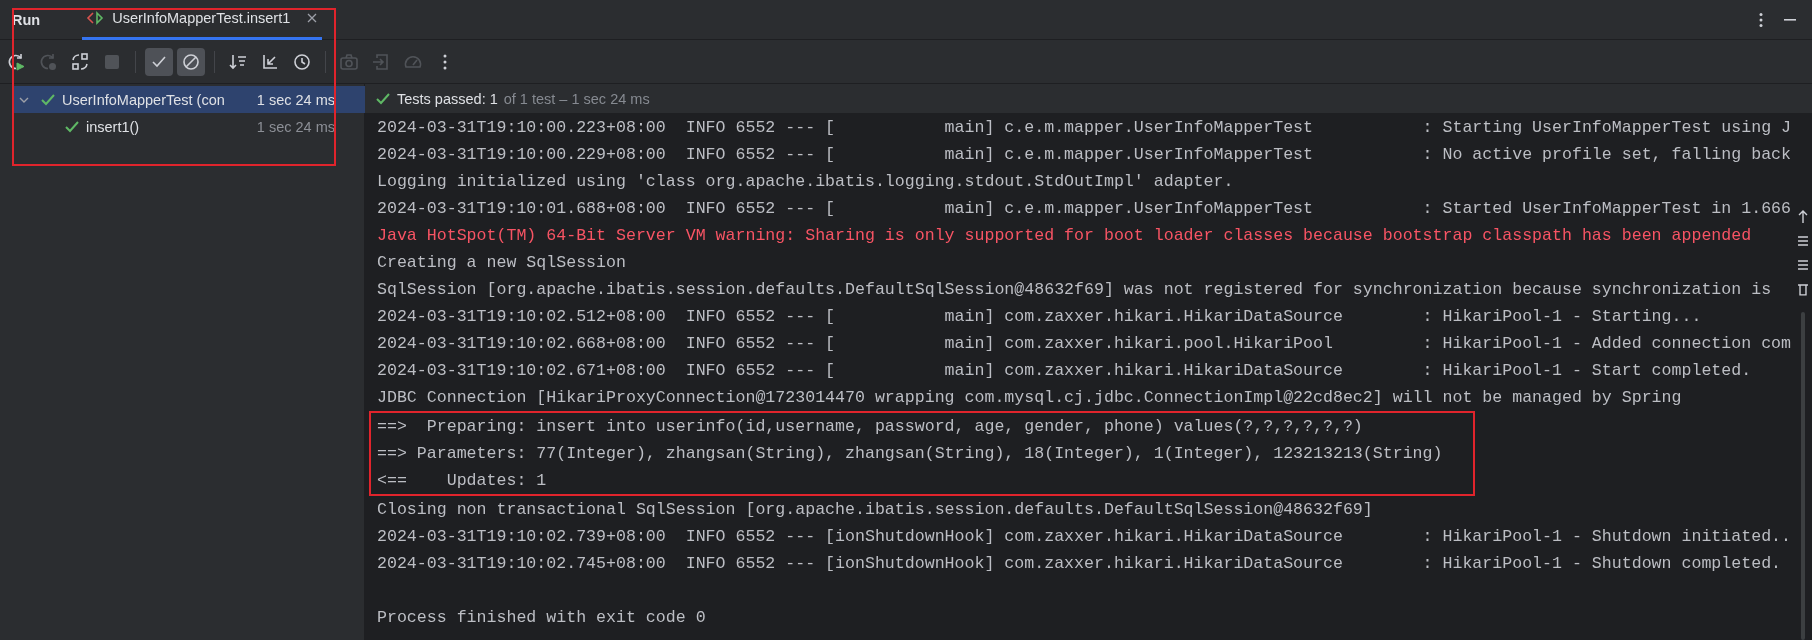 This screenshot has width=1812, height=640. Describe the element at coordinates (143, 99) in the screenshot. I see `test-name: UserInfoMapperTest (con` at that location.